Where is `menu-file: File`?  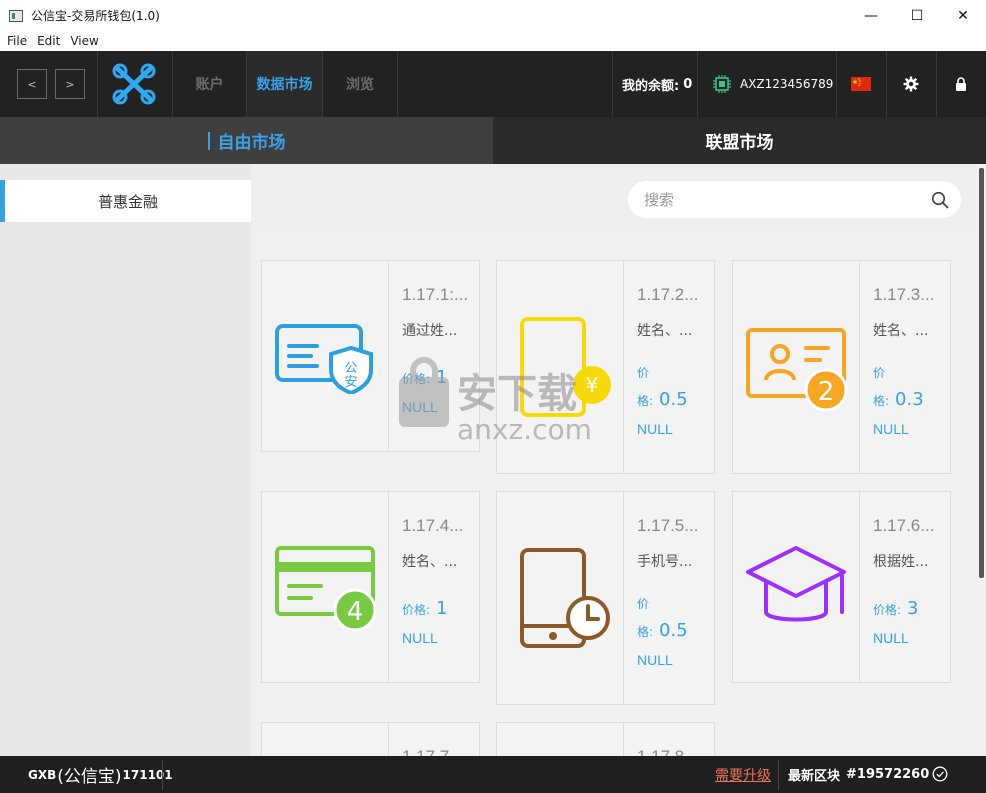
menu-file: File is located at coordinates (17, 41).